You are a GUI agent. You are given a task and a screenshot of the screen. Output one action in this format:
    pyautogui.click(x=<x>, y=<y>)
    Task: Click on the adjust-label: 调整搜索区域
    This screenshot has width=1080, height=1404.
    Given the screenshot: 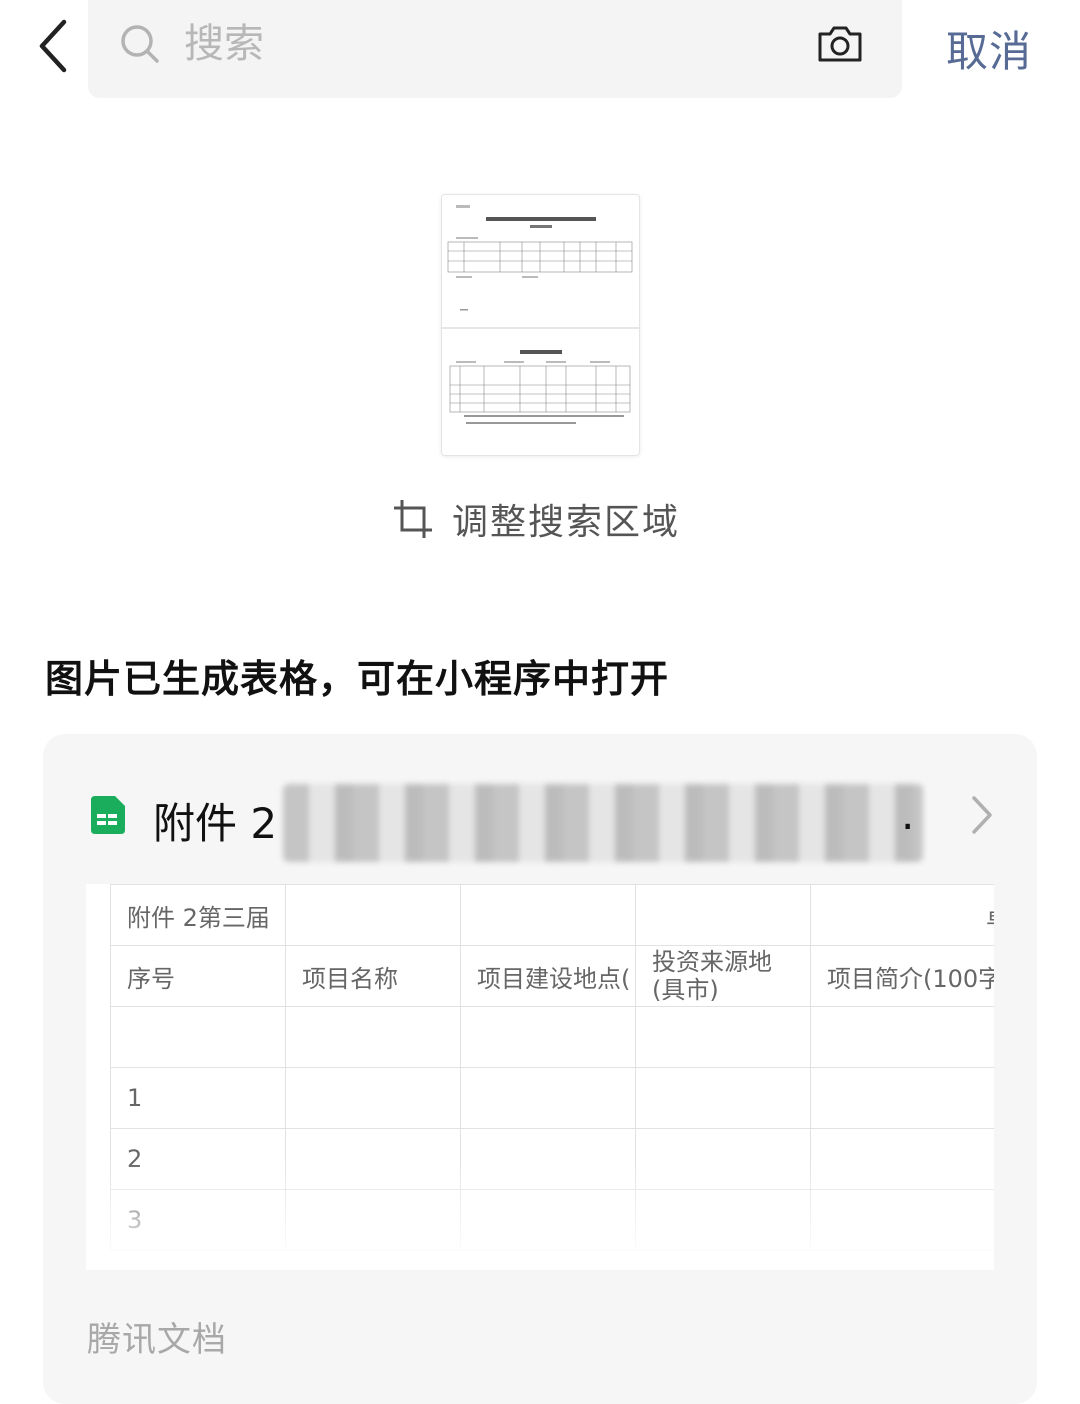 What is the action you would take?
    pyautogui.click(x=566, y=522)
    